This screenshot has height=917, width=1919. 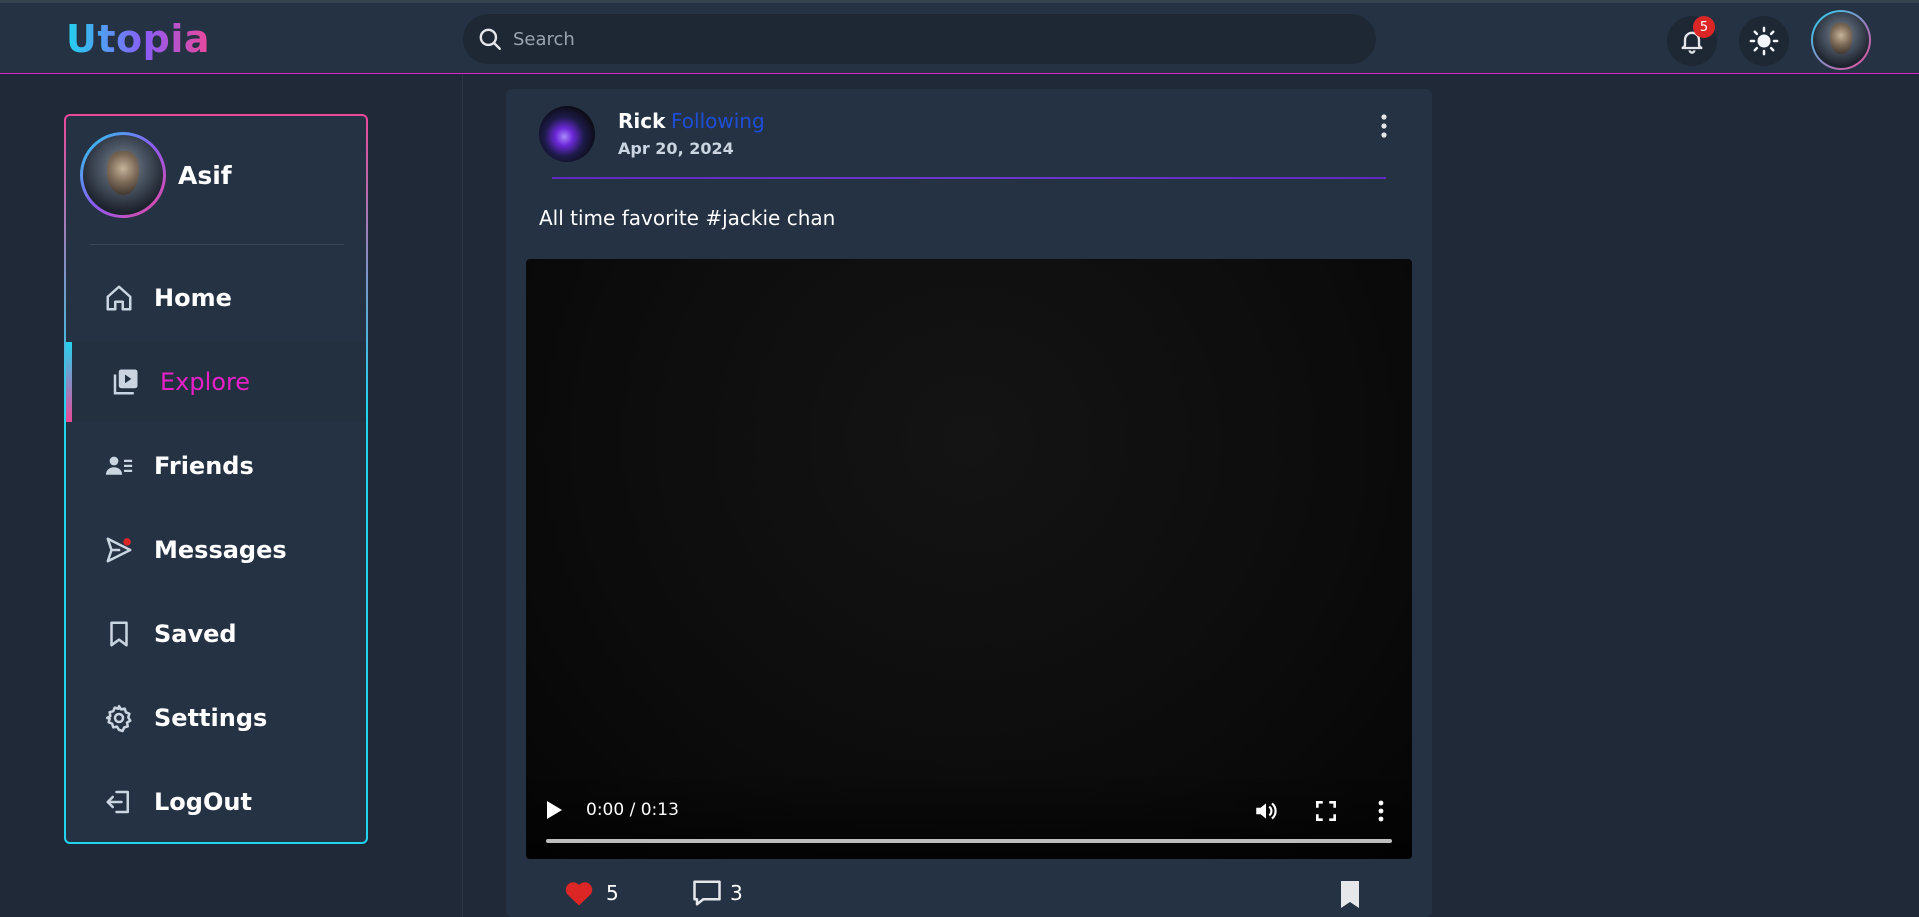 I want to click on sidebar-item-label: Friends, so click(x=204, y=466).